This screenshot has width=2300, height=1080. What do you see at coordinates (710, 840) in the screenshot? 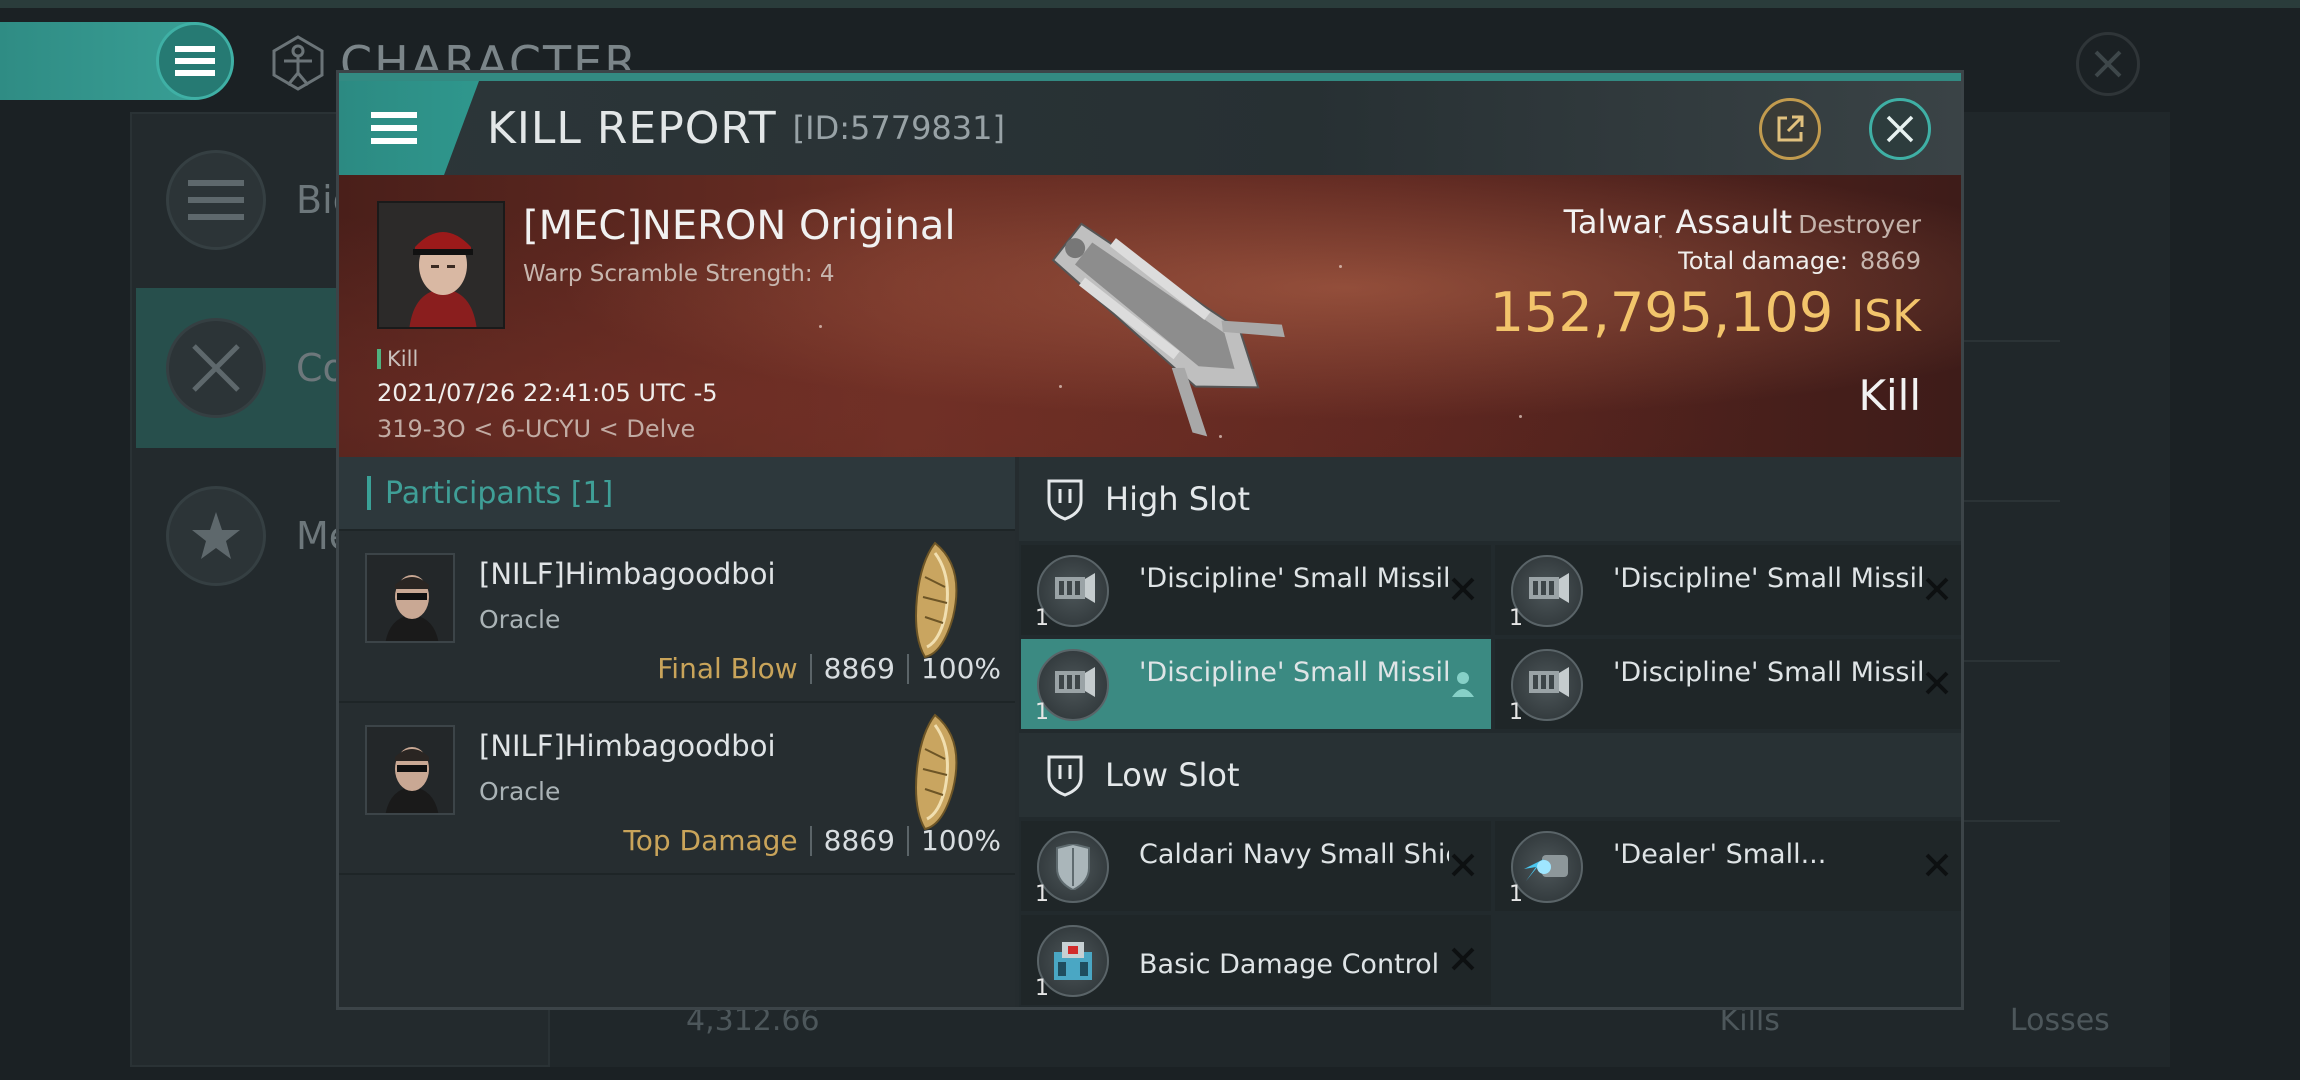
I see `participant-tag: Top Damage` at bounding box center [710, 840].